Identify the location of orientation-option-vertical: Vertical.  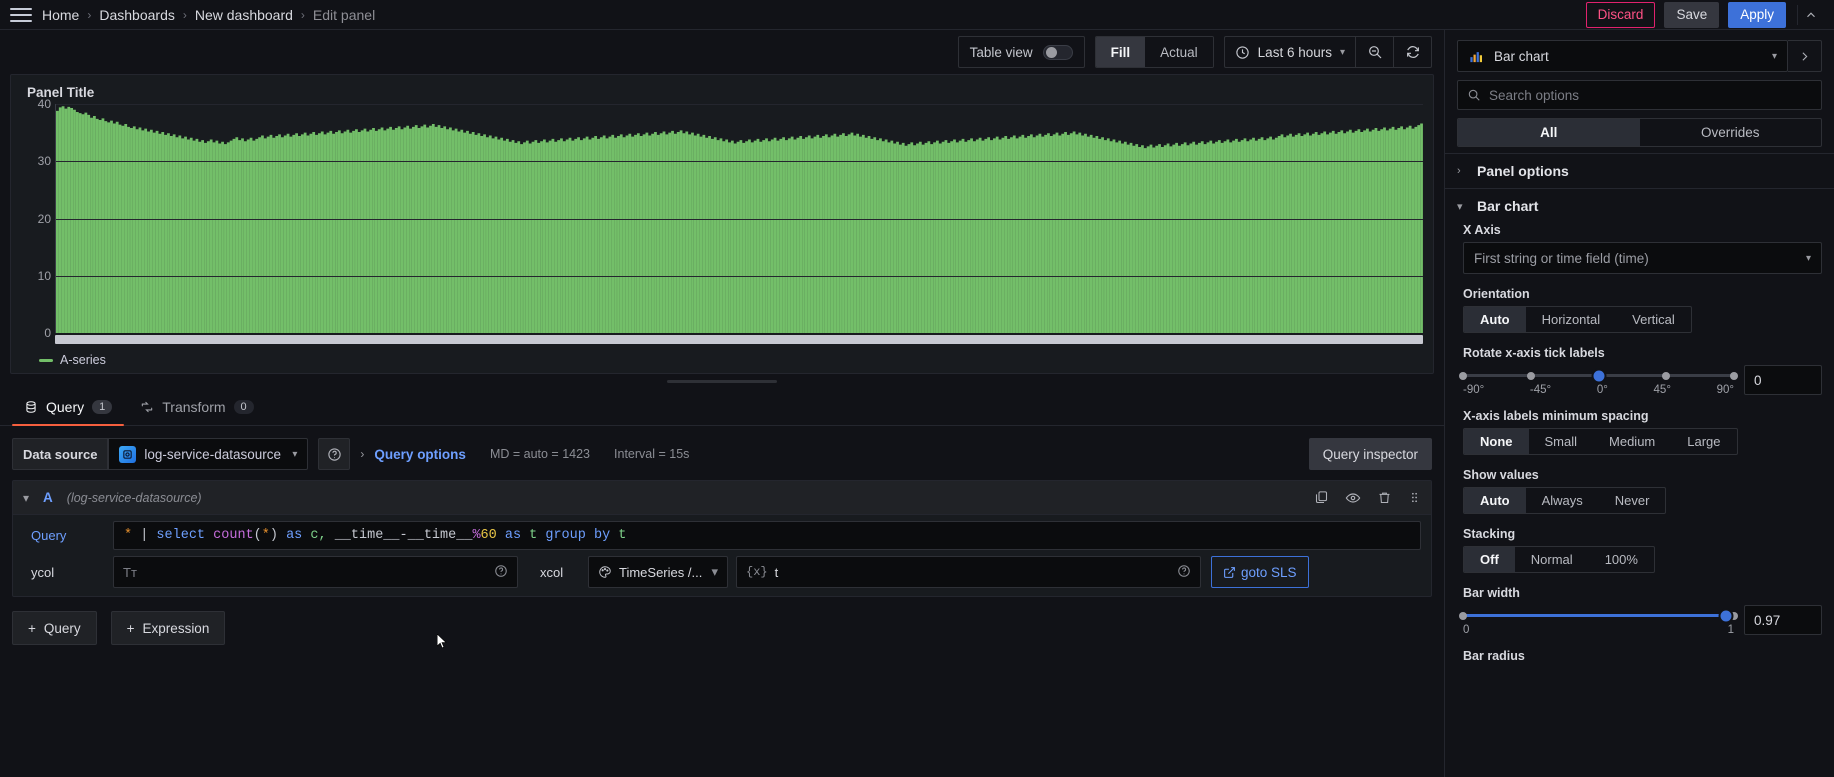
(1653, 319).